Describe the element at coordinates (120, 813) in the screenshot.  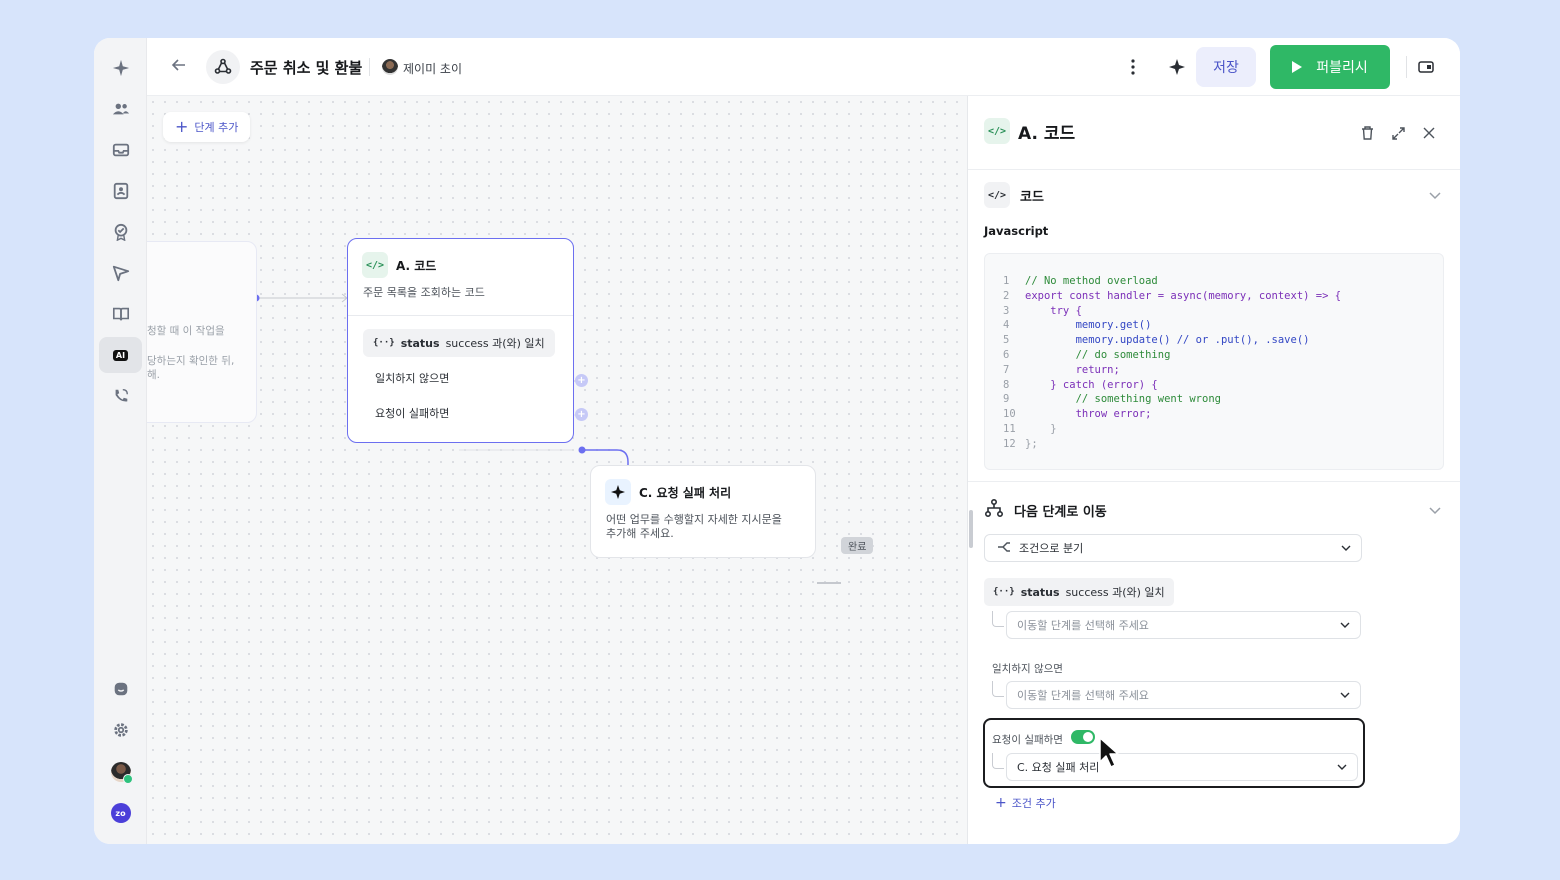
I see `workspace-logo: zo` at that location.